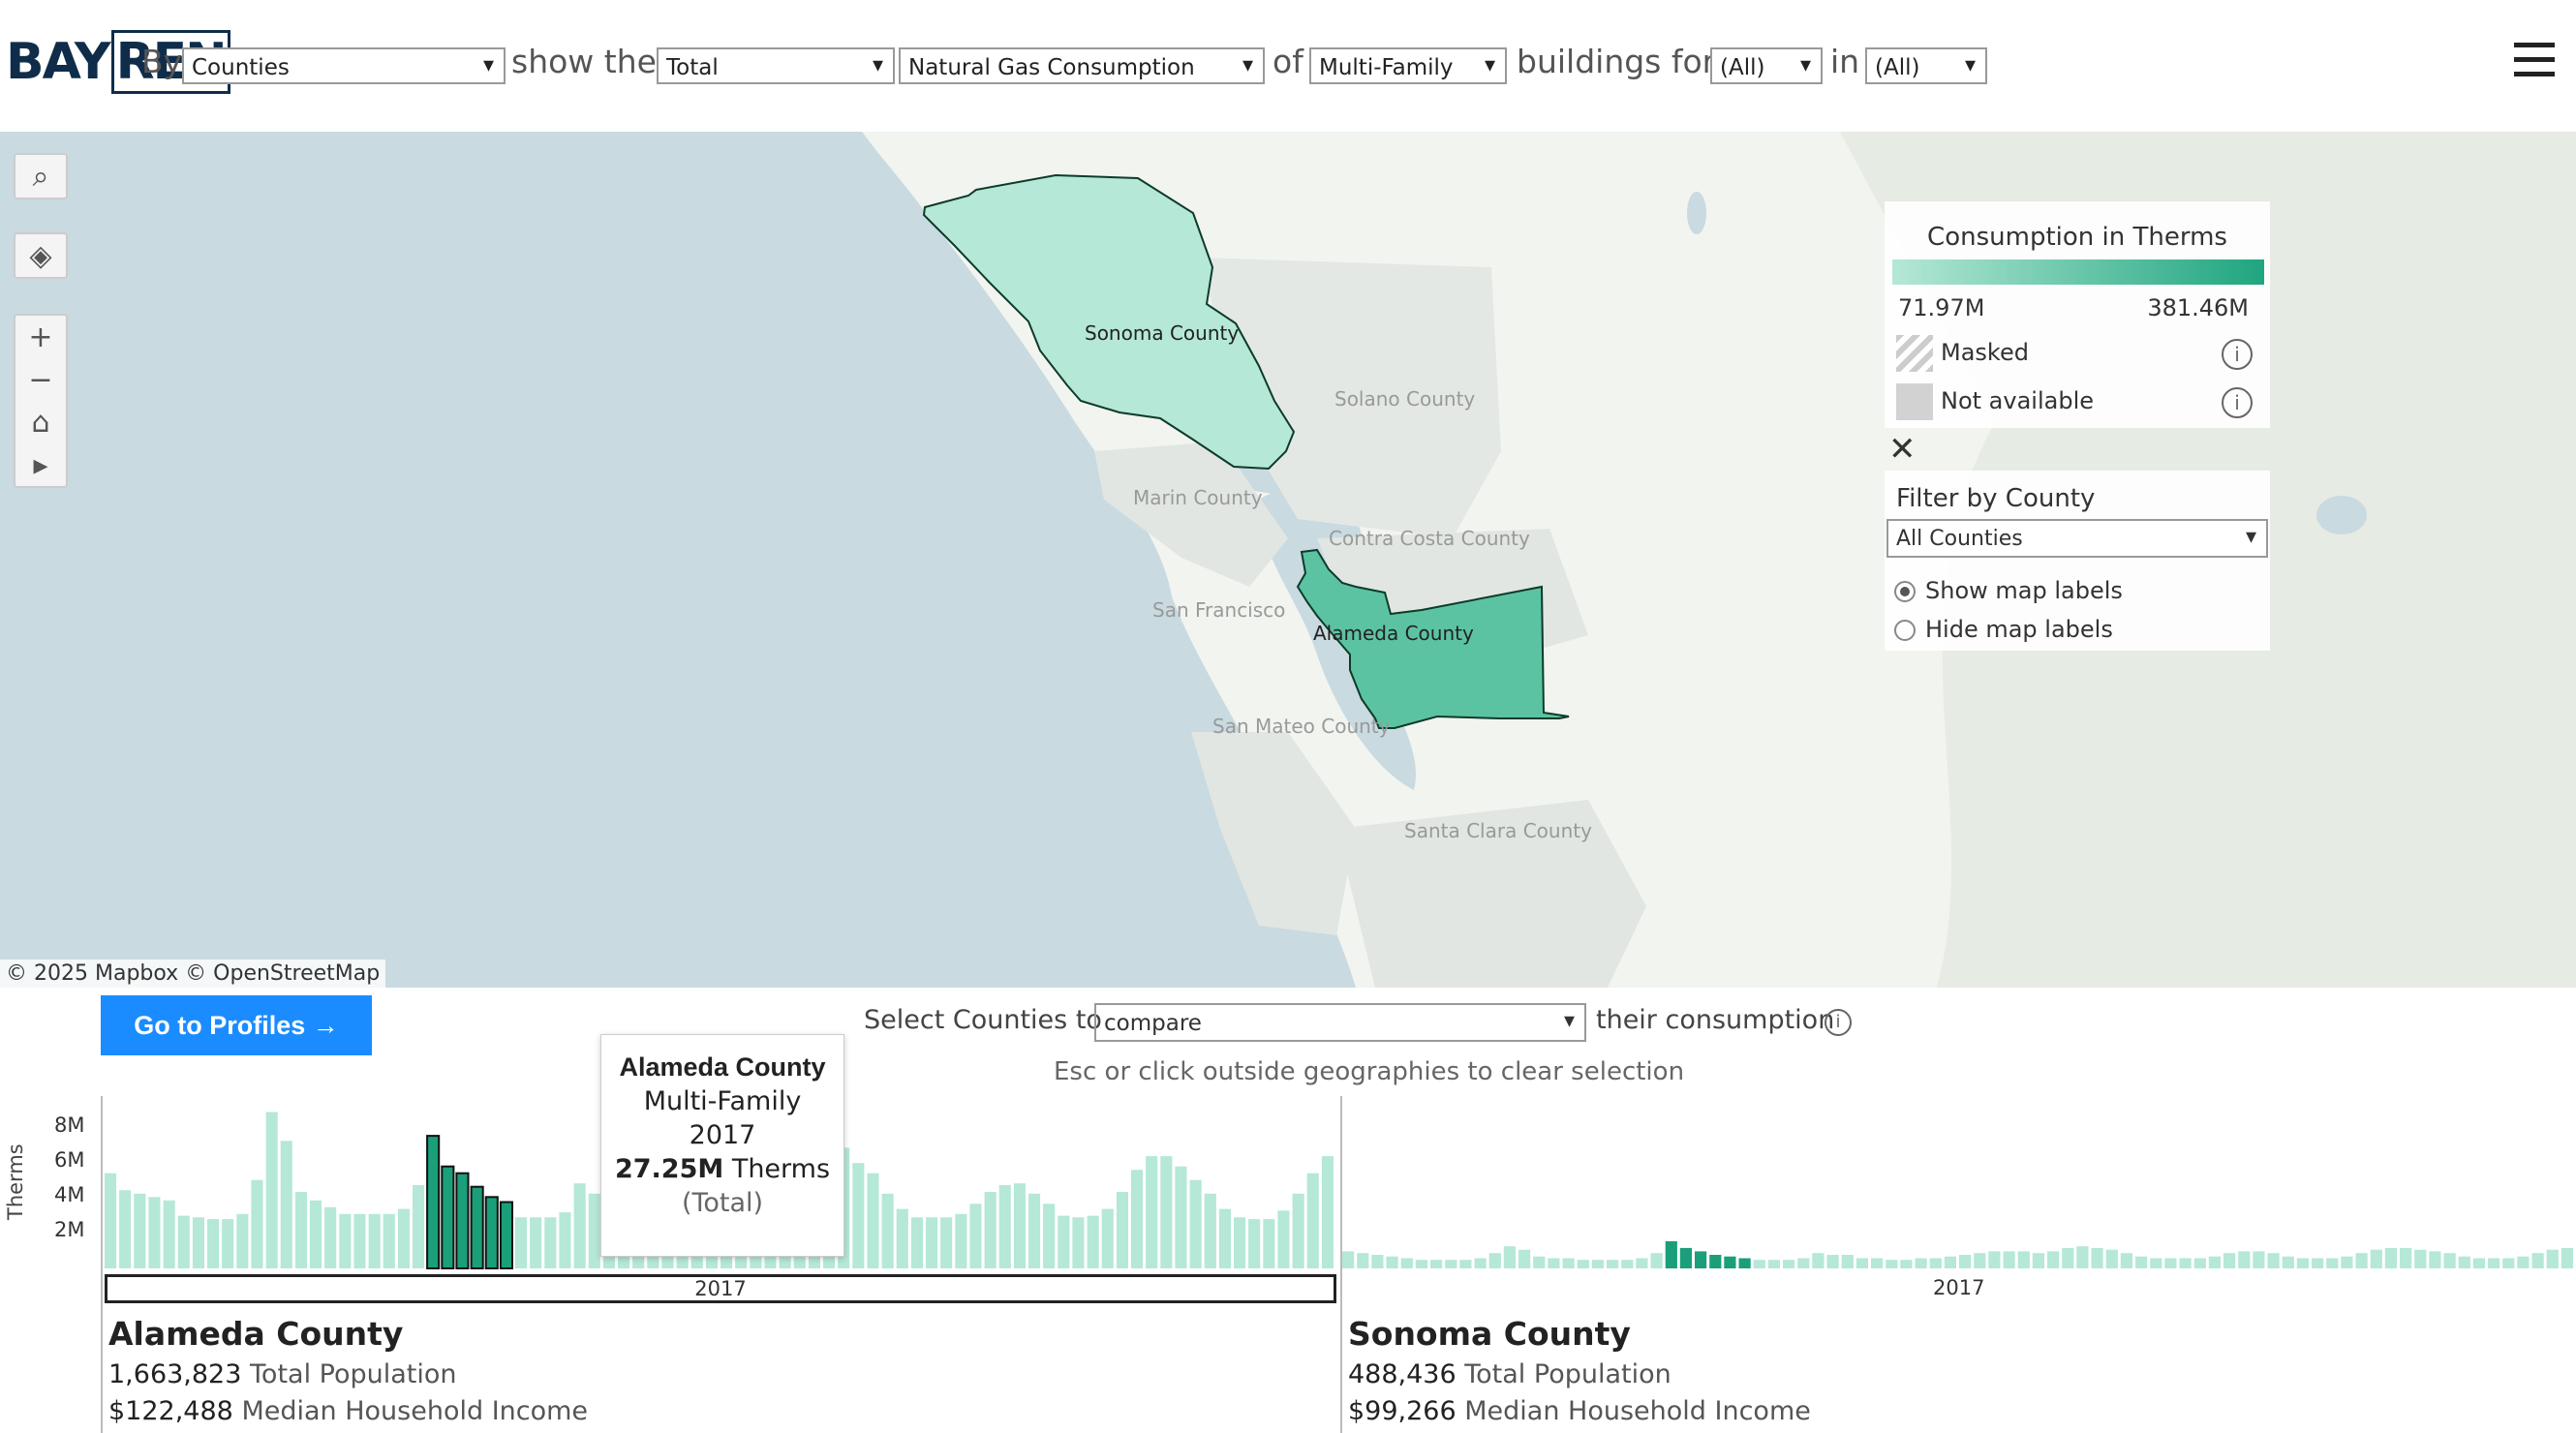 The height and width of the screenshot is (1433, 2576). Describe the element at coordinates (1766, 66) in the screenshot. I see `for-select: (All)` at that location.